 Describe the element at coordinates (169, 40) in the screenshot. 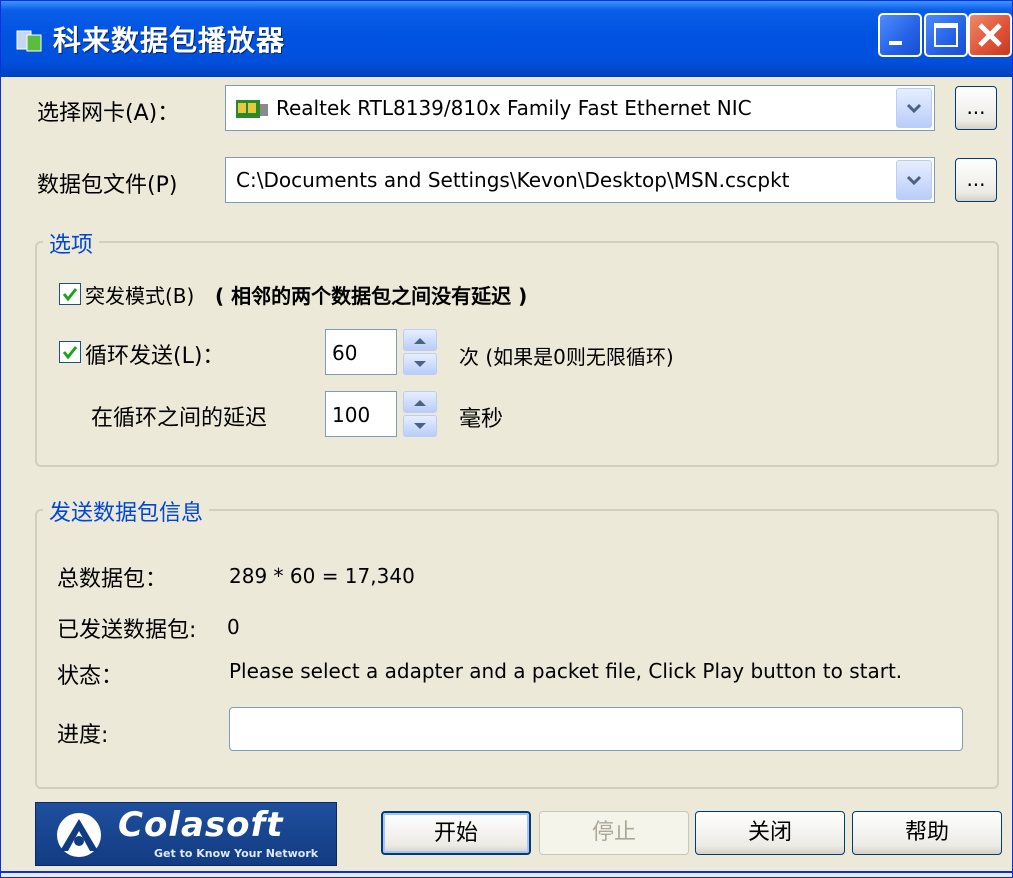

I see `window-title: 科来数据包播放器` at that location.